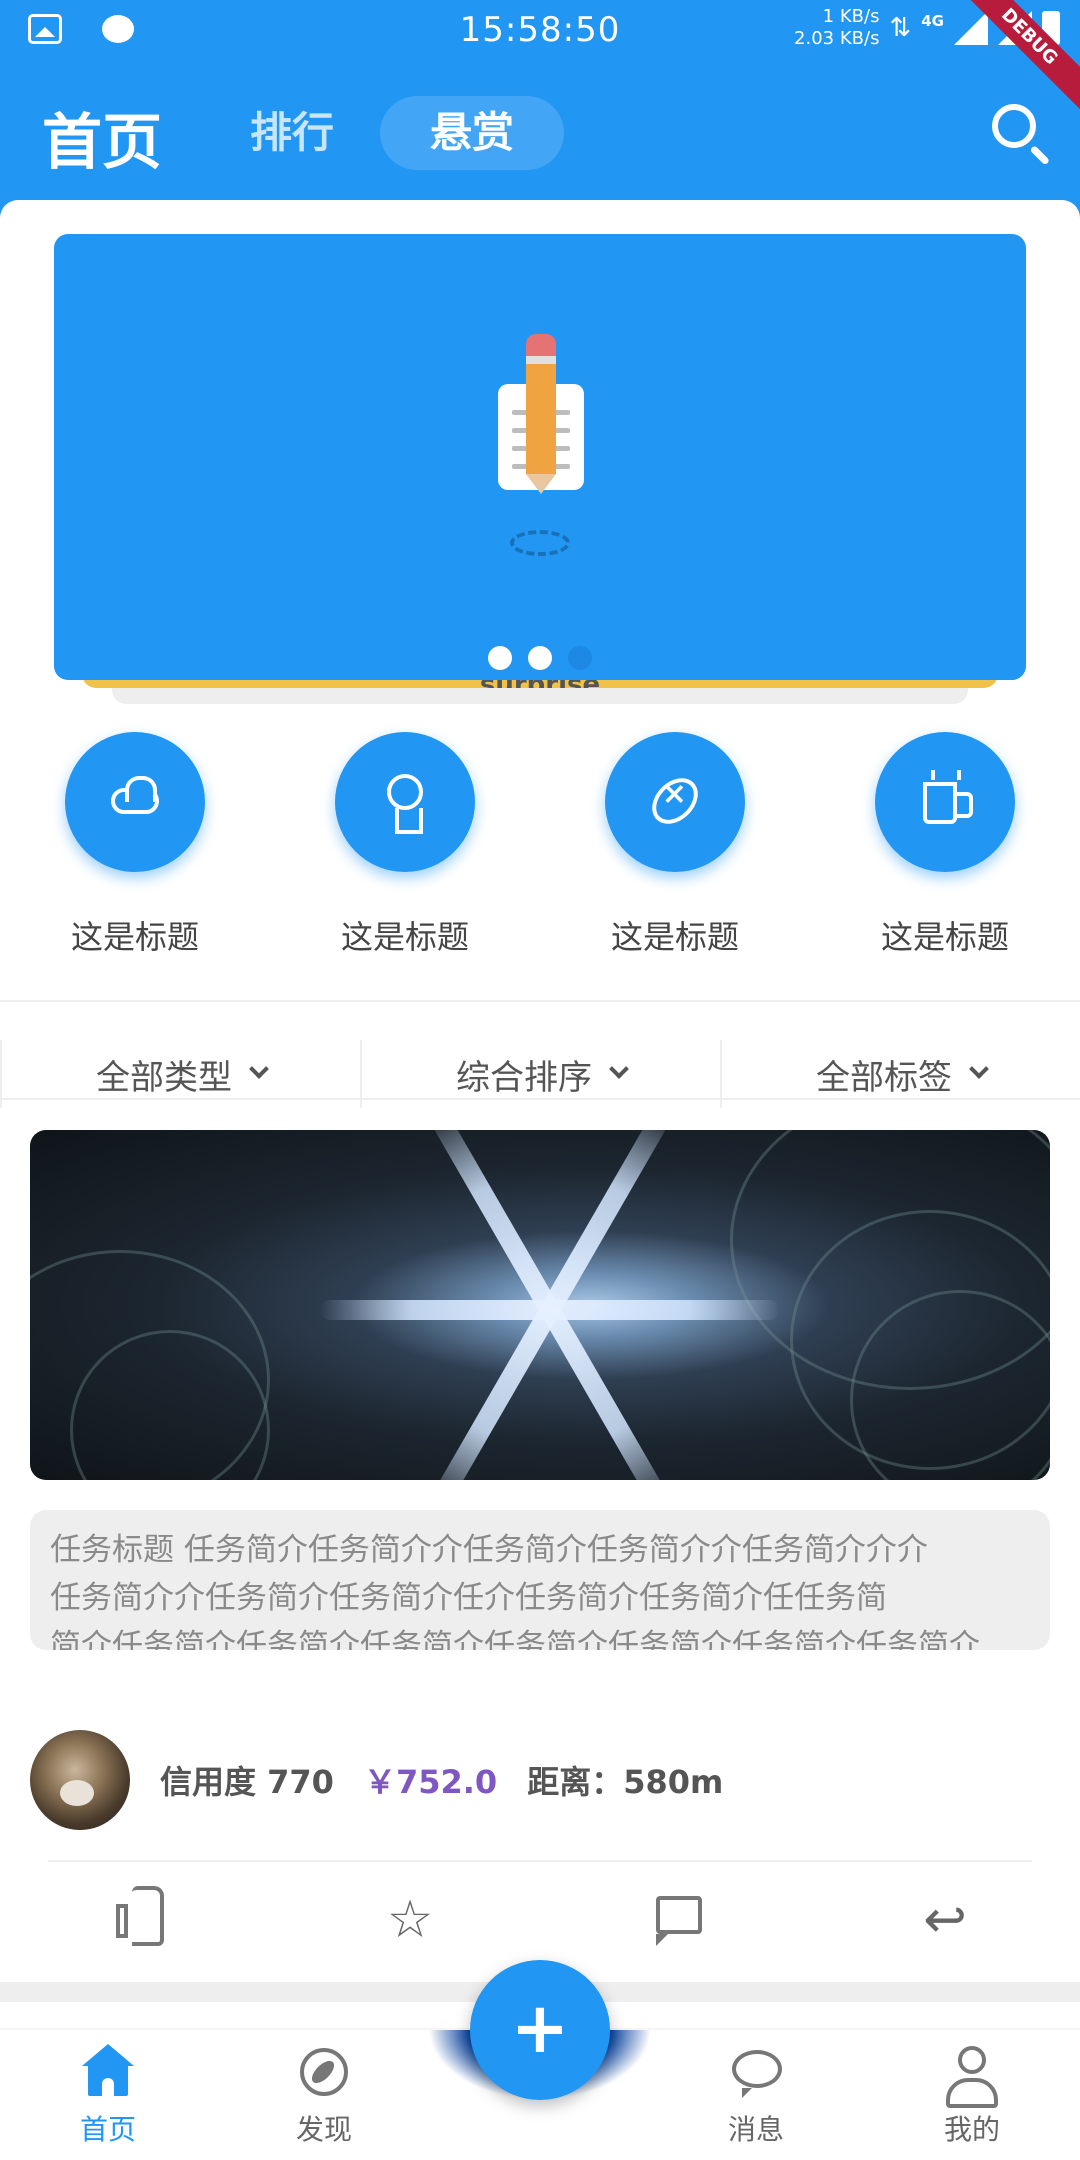 This screenshot has height=2160, width=1080. What do you see at coordinates (945, 845) in the screenshot?
I see `quick-entry-4: 这是标题` at bounding box center [945, 845].